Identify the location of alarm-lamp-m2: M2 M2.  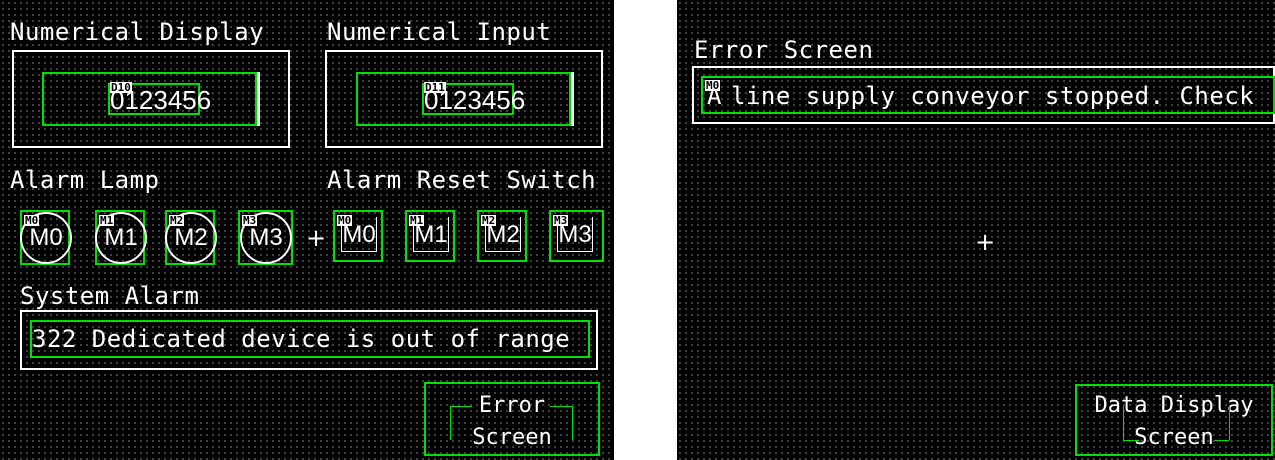
(191, 237).